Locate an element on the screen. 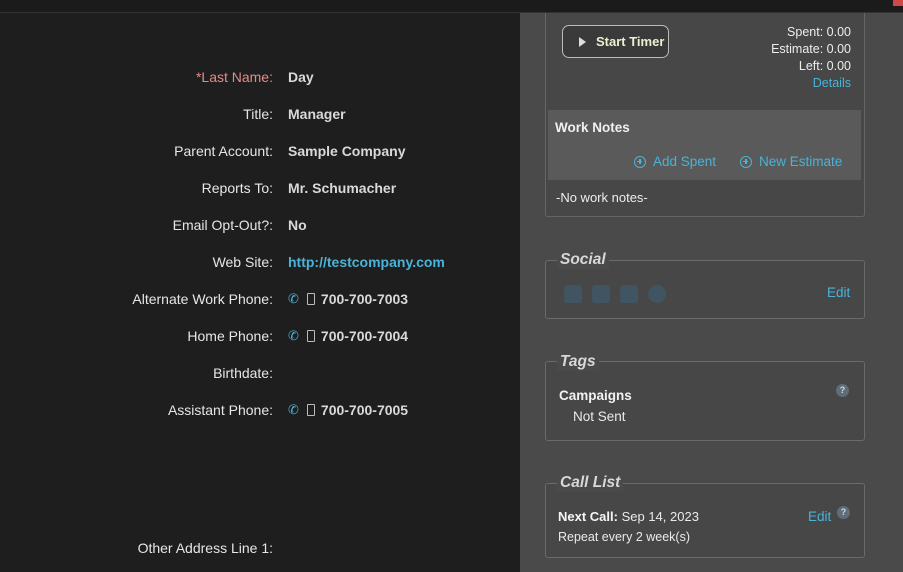 This screenshot has height=572, width=903. add-spent-label: Add Spent is located at coordinates (685, 161).